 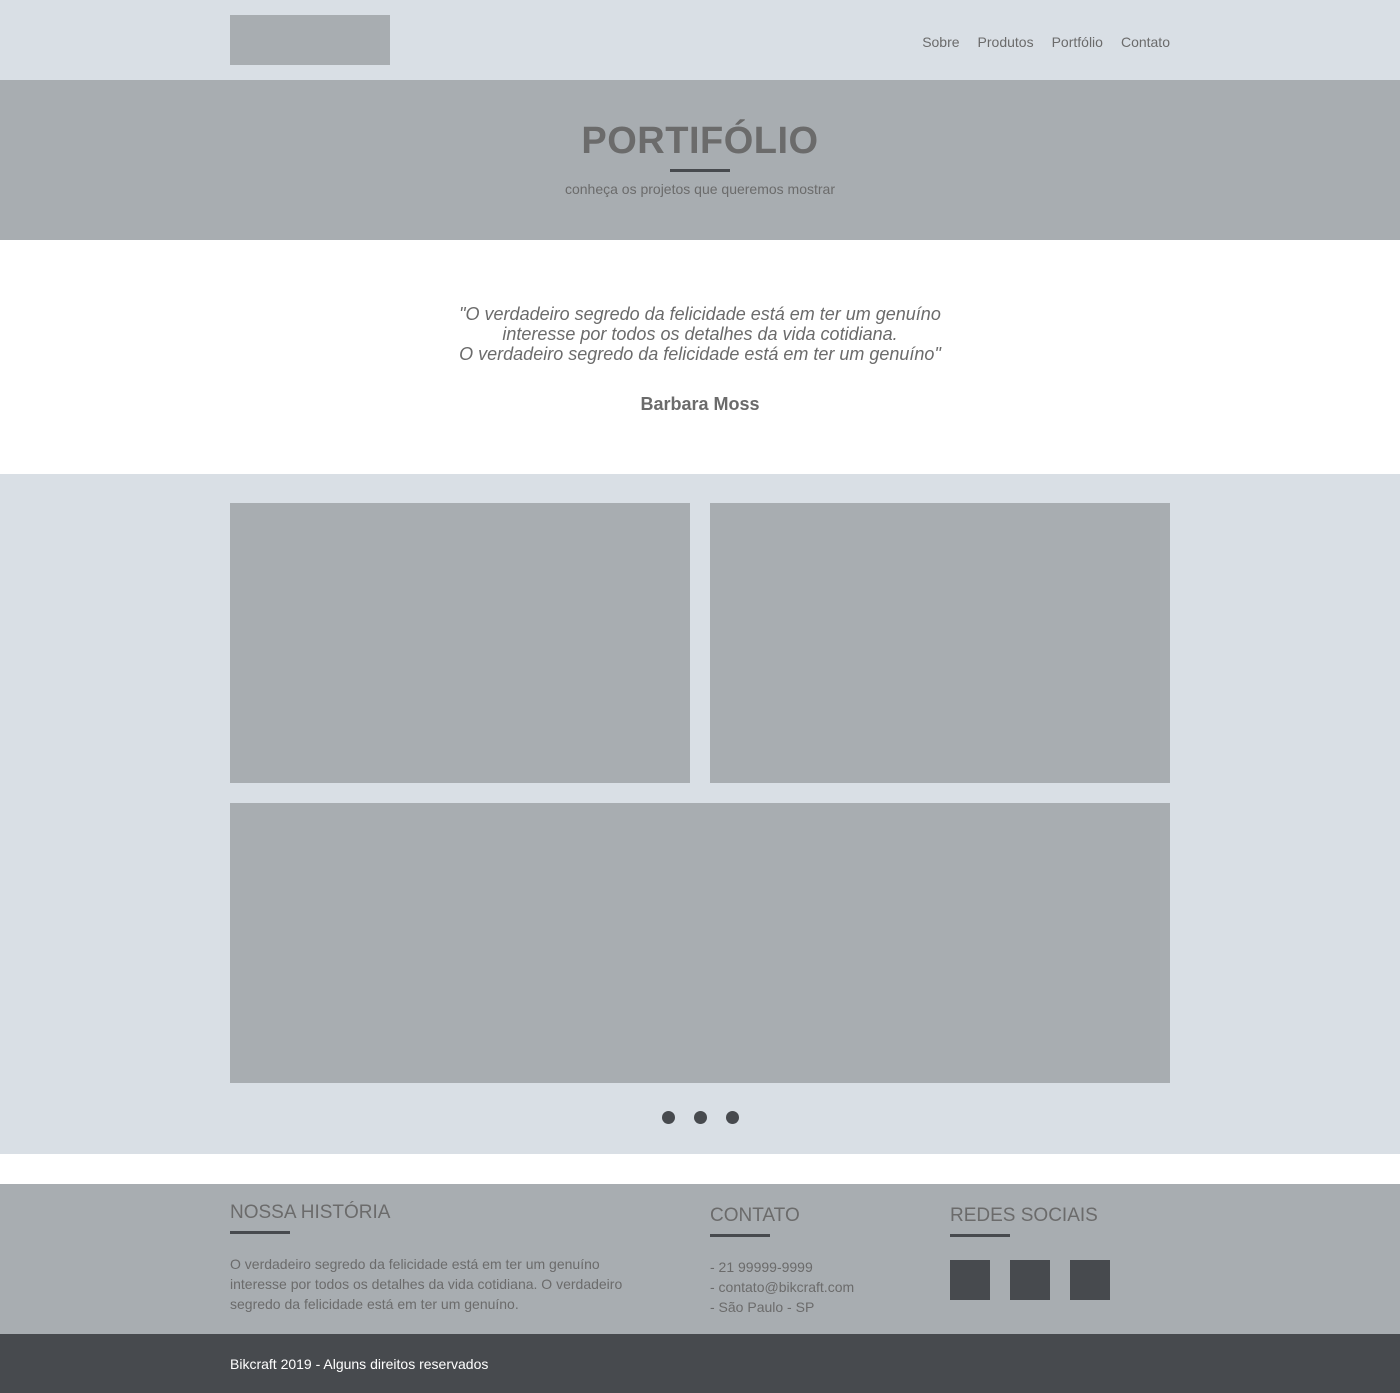 What do you see at coordinates (755, 1215) in the screenshot?
I see `contato-title: CONTATO` at bounding box center [755, 1215].